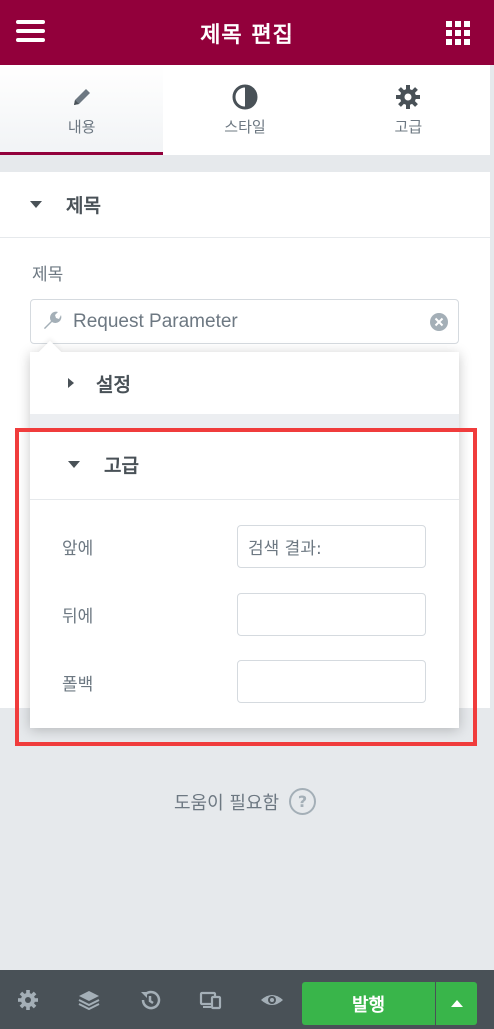 This screenshot has width=494, height=1029. I want to click on history-icon, so click(150, 1000).